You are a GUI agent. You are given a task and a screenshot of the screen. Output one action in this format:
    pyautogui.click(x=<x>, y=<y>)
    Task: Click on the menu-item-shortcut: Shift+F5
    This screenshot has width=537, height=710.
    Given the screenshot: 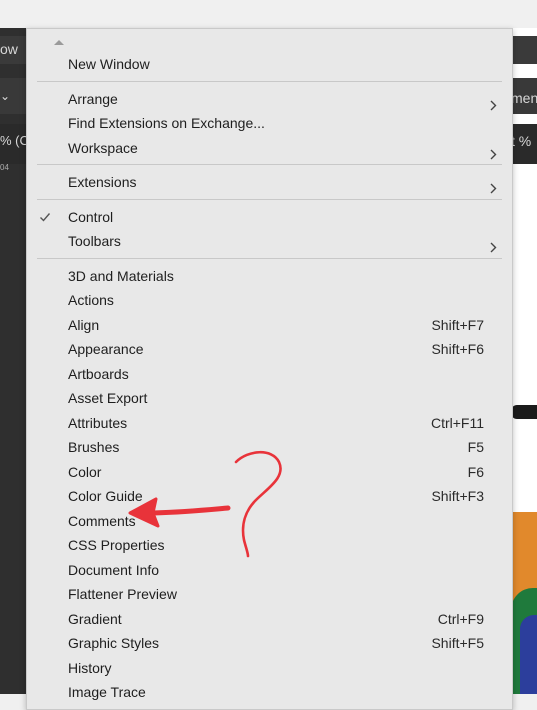 What is the action you would take?
    pyautogui.click(x=457, y=643)
    